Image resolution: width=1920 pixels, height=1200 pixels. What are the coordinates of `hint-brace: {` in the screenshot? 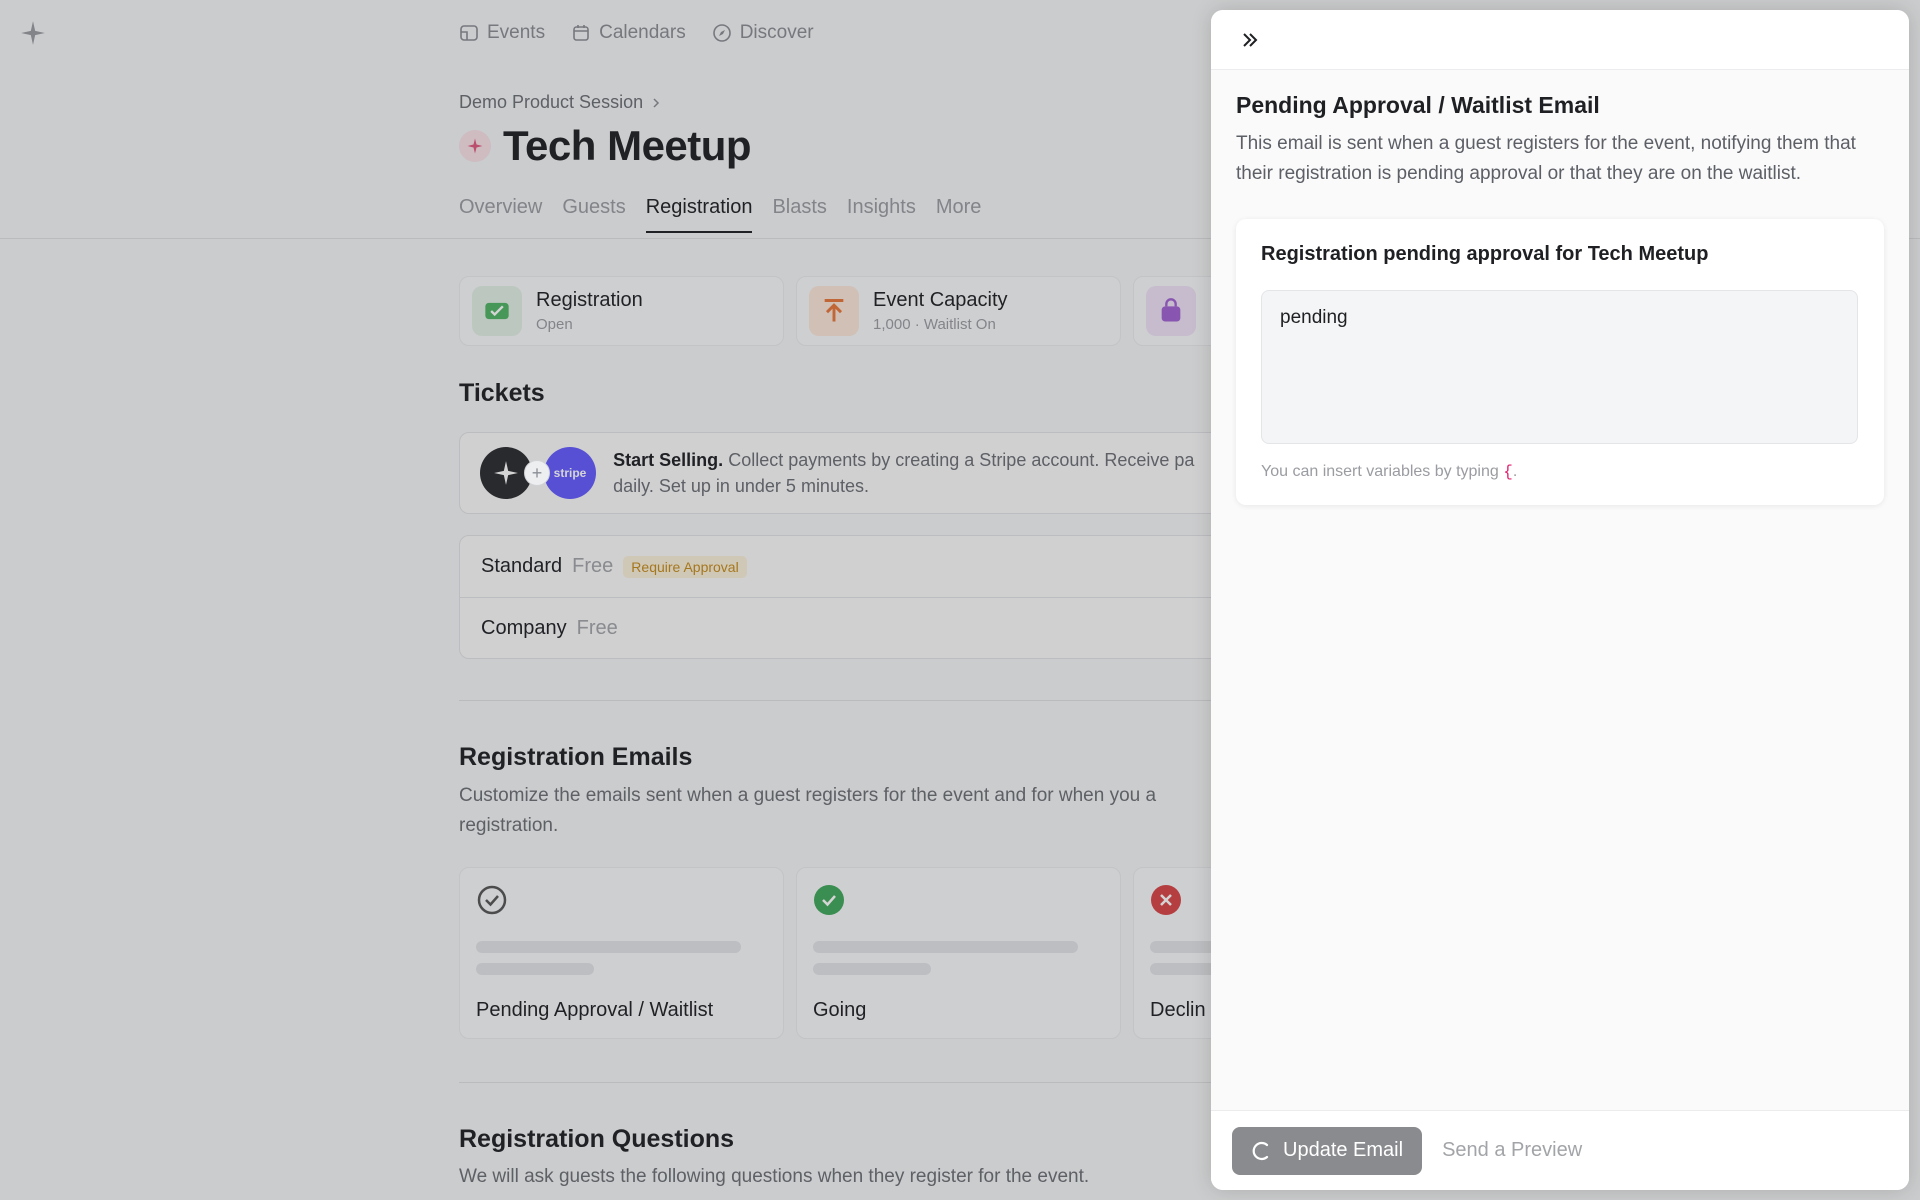 It's located at (1508, 472).